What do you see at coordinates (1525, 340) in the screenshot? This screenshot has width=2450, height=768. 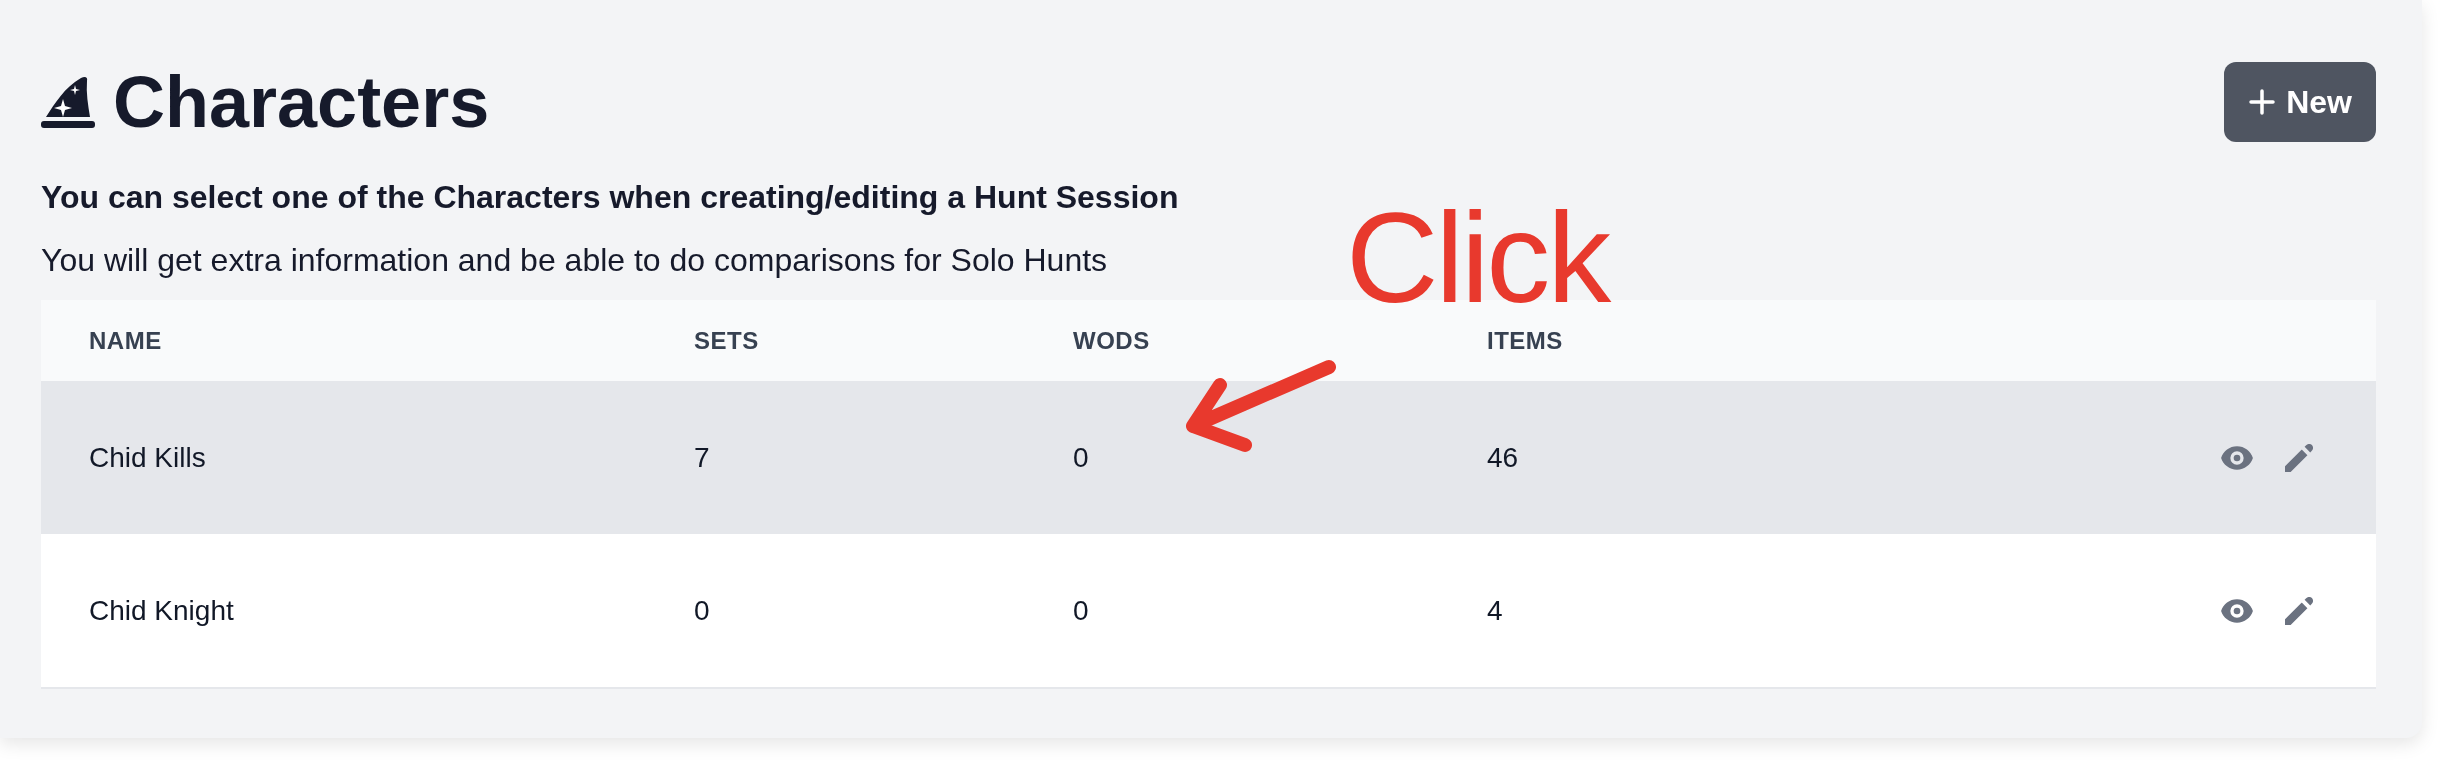 I see `column-header: ITEMS` at bounding box center [1525, 340].